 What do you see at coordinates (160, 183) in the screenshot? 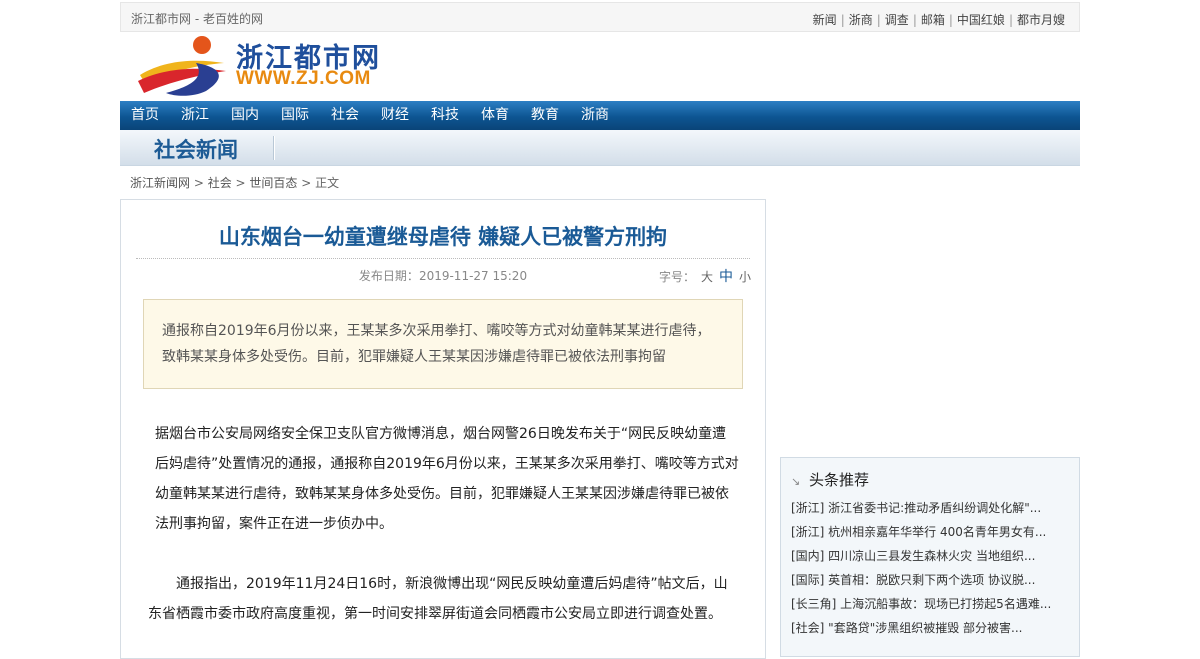
I see `breadcrumb-item-home: 浙江新闻网` at bounding box center [160, 183].